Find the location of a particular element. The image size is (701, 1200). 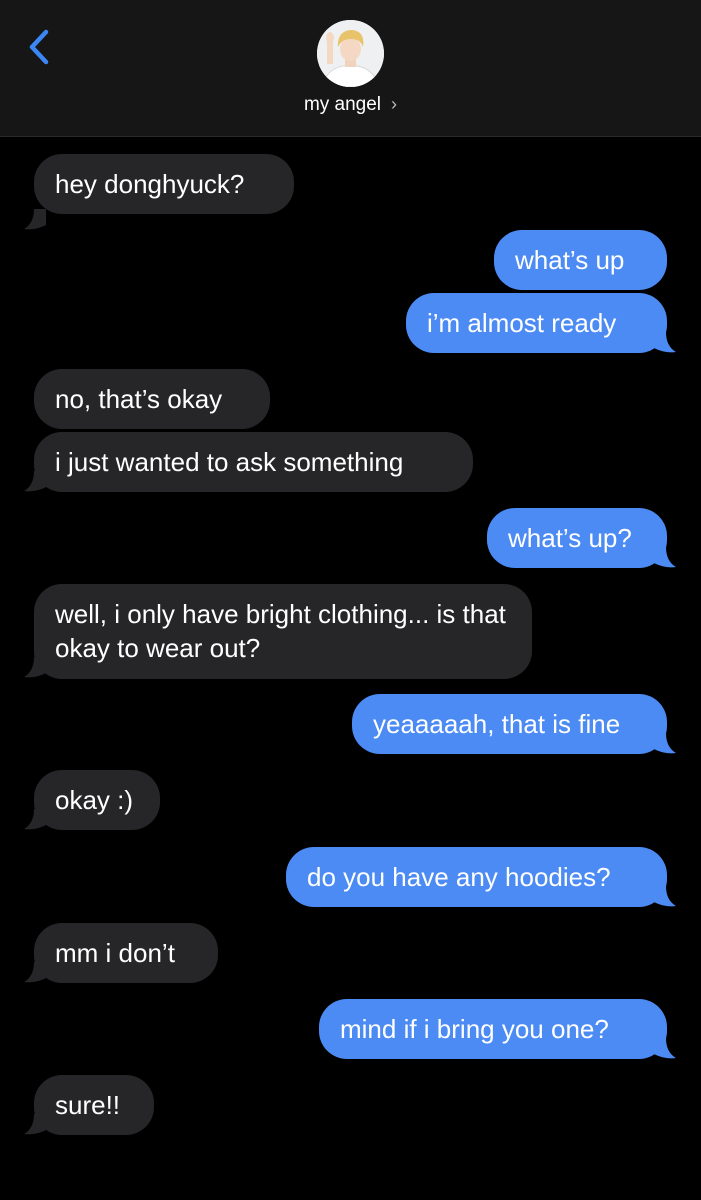

outgoing-message-bubble: what’s up is located at coordinates (580, 260).